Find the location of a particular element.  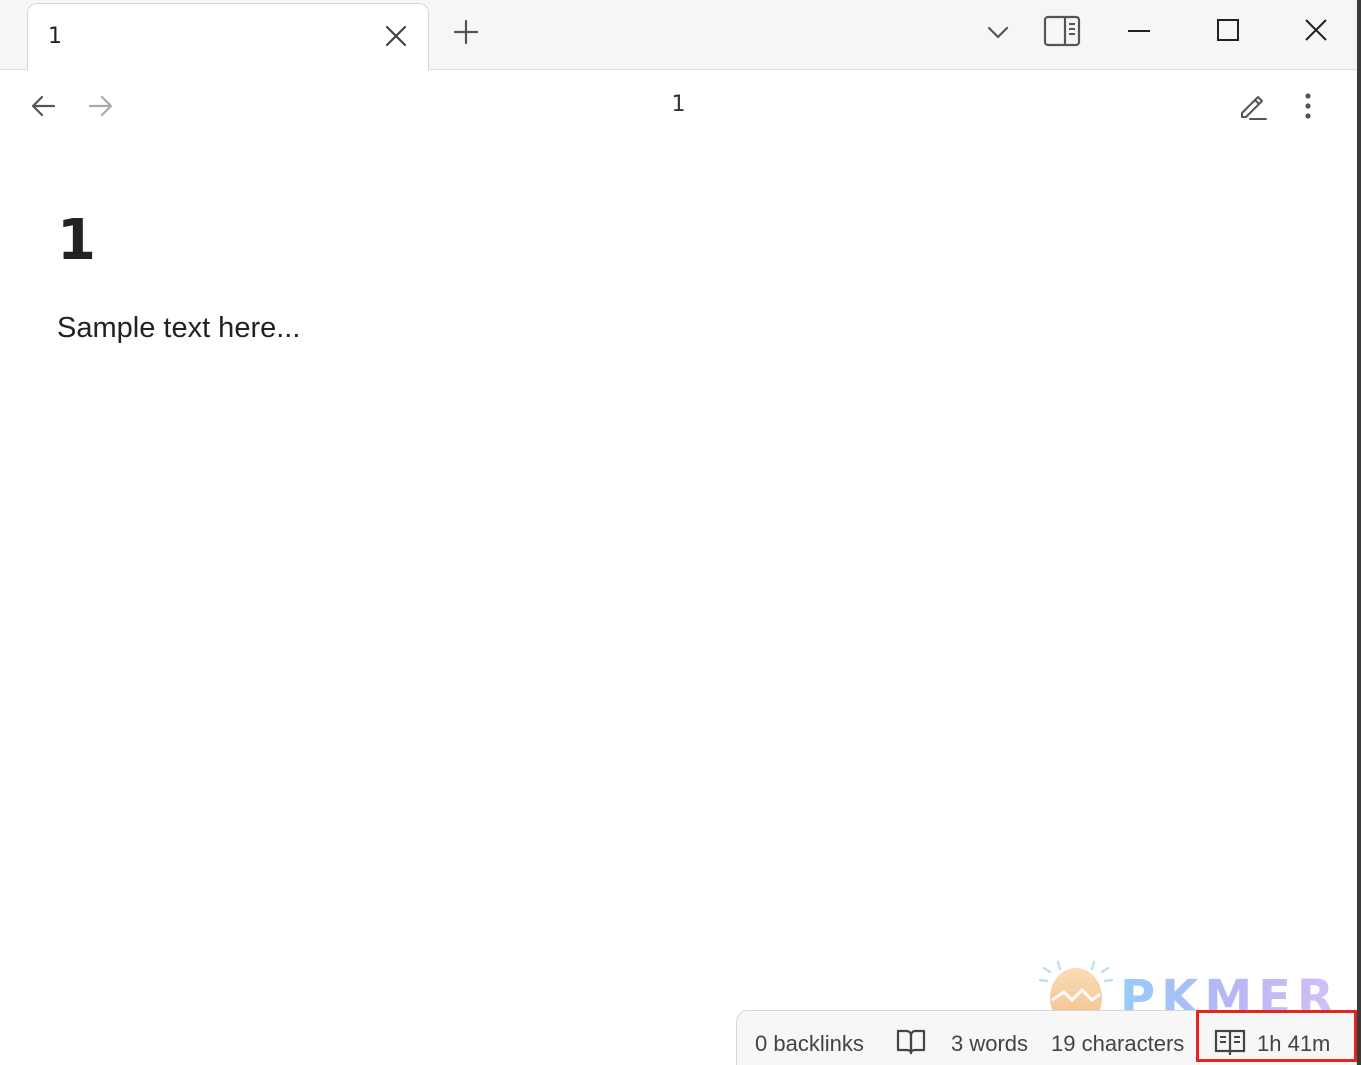

tab-bar: 1 is located at coordinates (678, 35).